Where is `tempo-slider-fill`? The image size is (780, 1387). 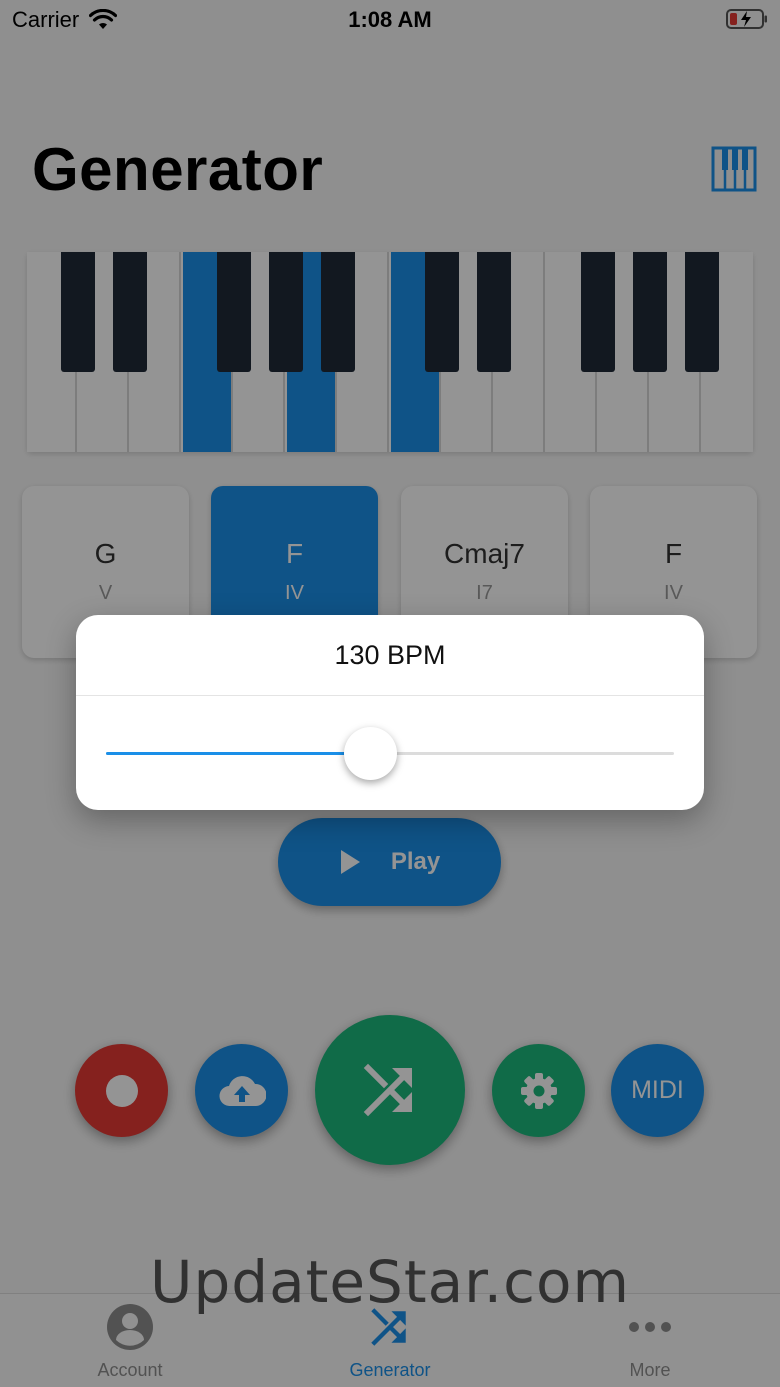
tempo-slider-fill is located at coordinates (238, 753).